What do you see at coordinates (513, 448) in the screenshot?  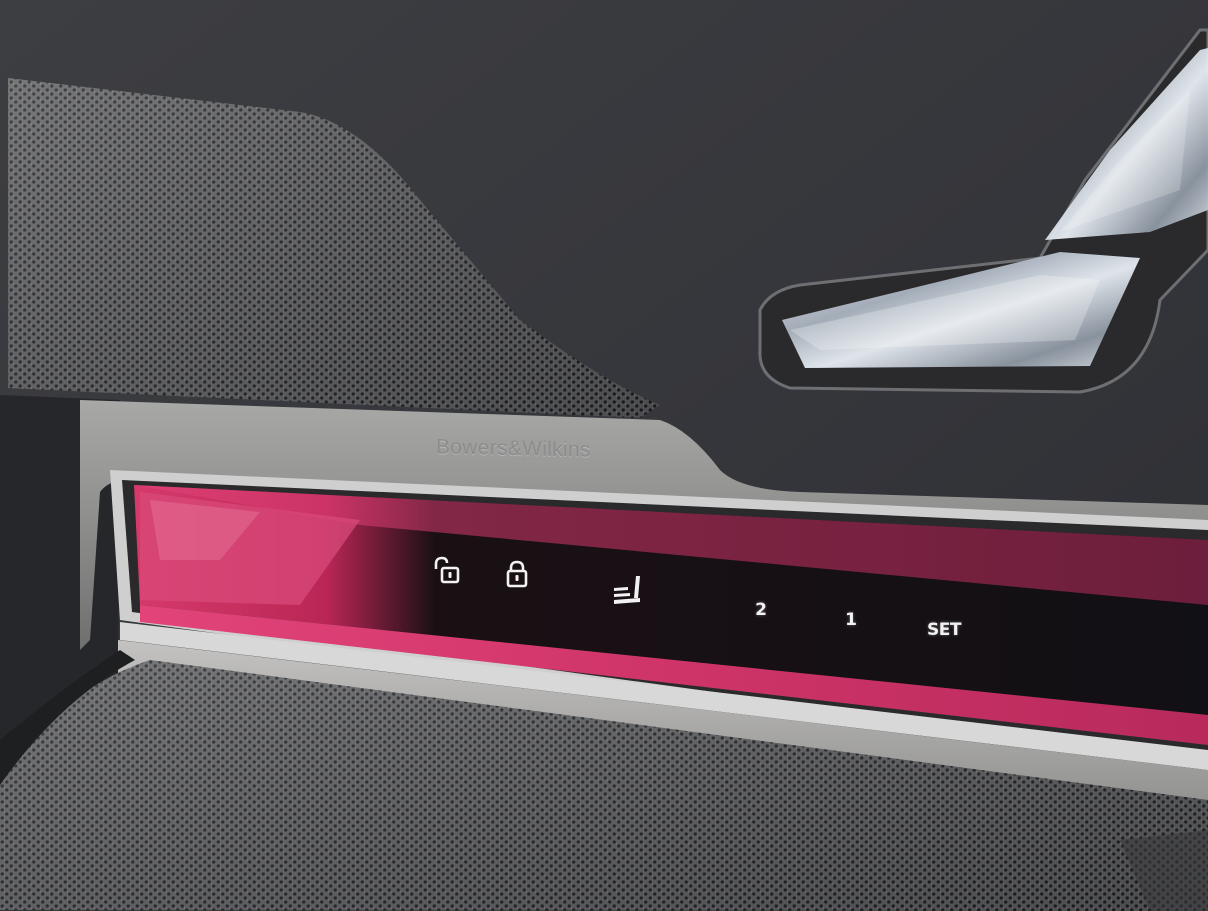 I see `brand-wordmark: Bowers&Wilkins` at bounding box center [513, 448].